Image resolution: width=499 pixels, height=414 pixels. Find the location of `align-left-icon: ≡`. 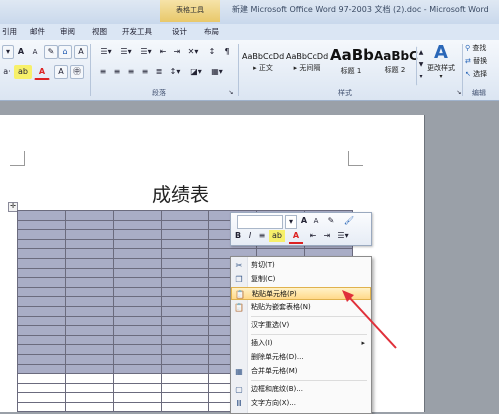

align-left-icon: ≡ is located at coordinates (103, 72).